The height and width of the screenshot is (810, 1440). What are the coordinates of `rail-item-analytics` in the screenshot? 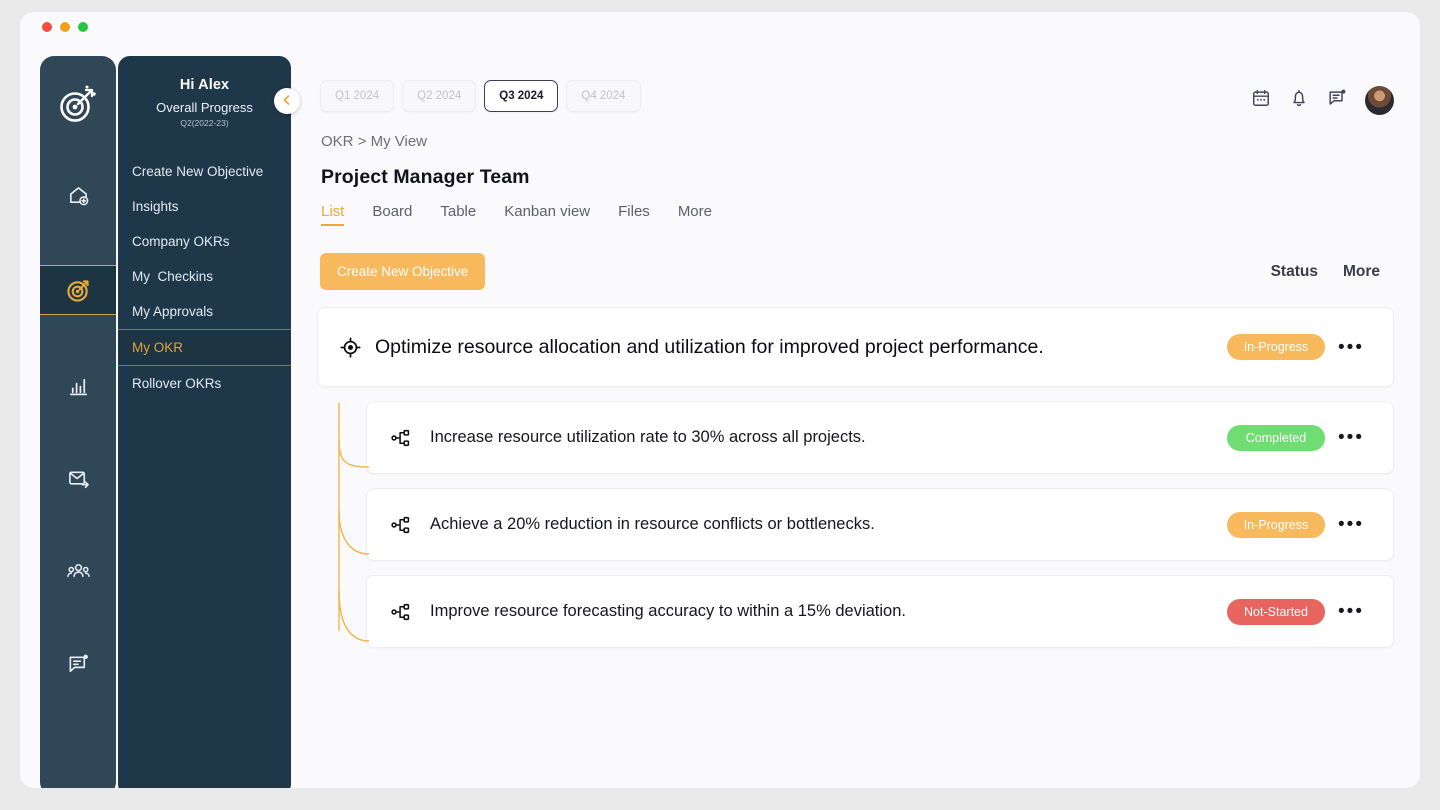 It's located at (78, 385).